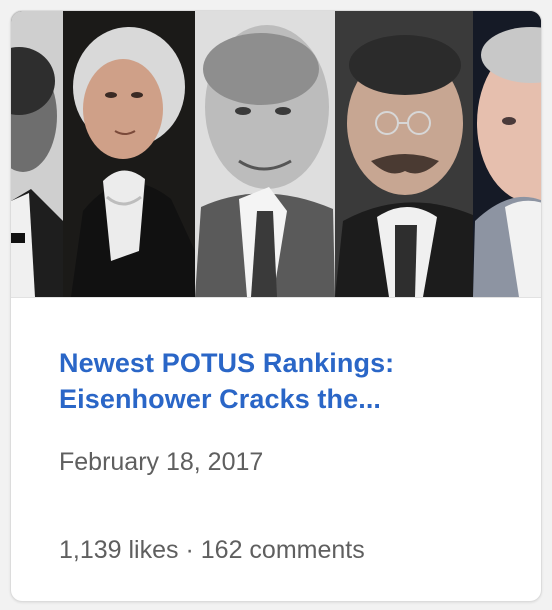 Image resolution: width=552 pixels, height=610 pixels. I want to click on portrait-lincoln, so click(37, 154).